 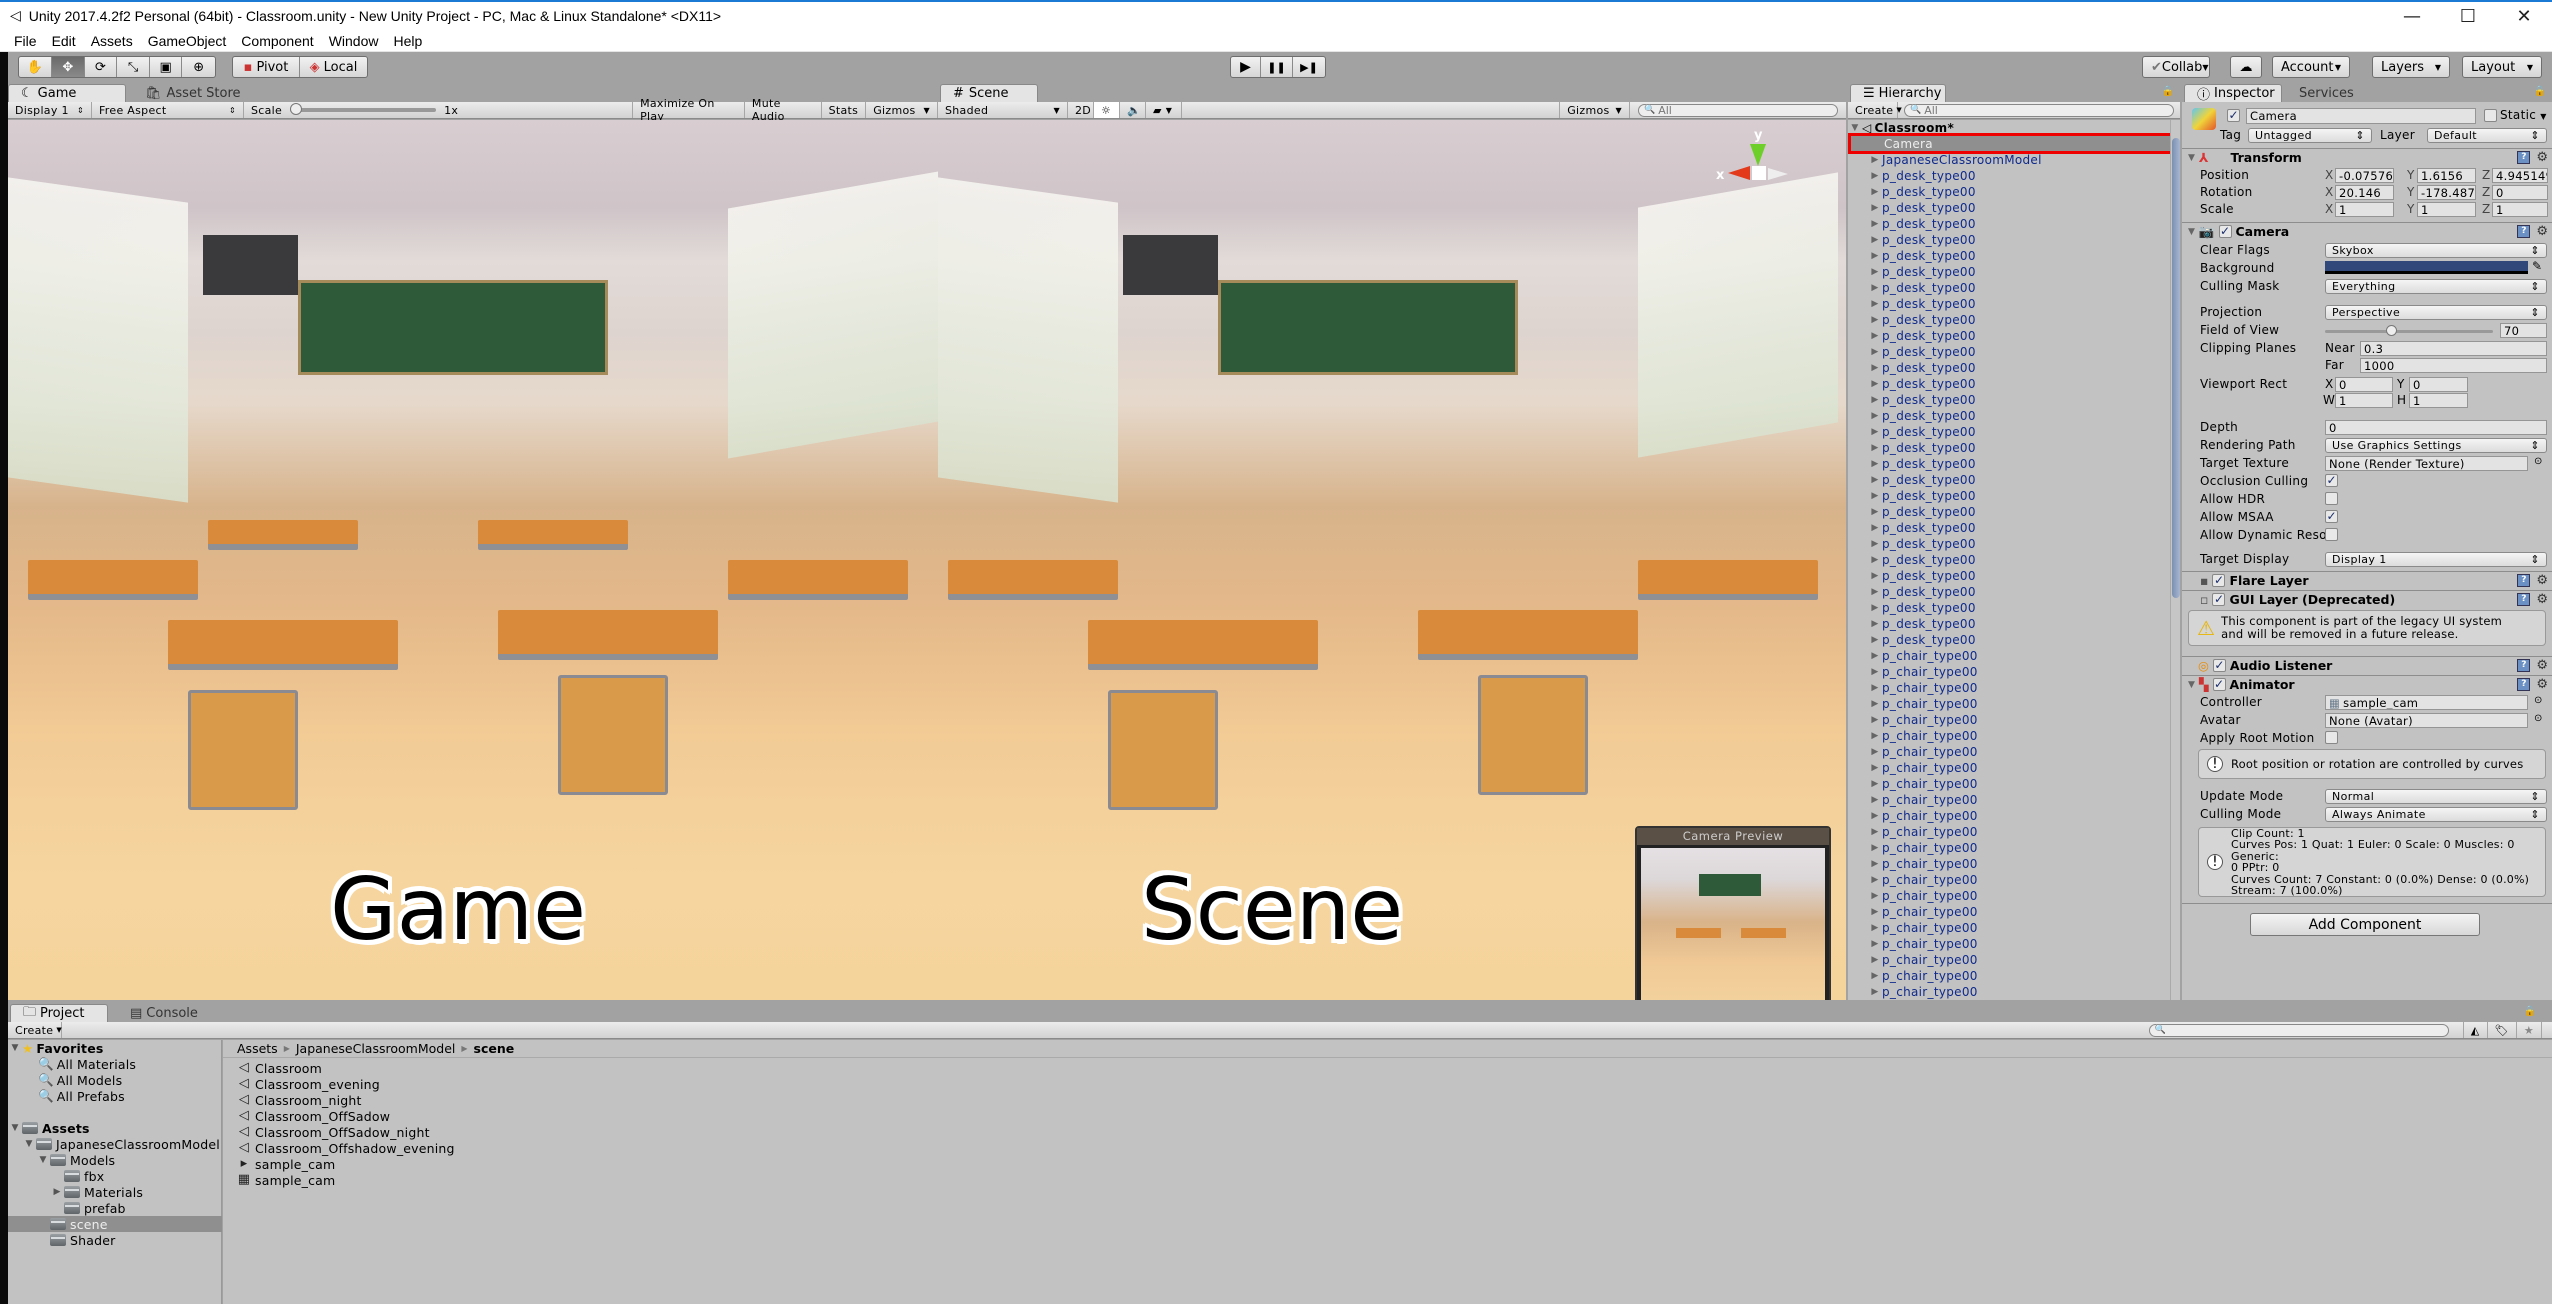 I want to click on folder-scene-selected: scene, so click(x=115, y=1224).